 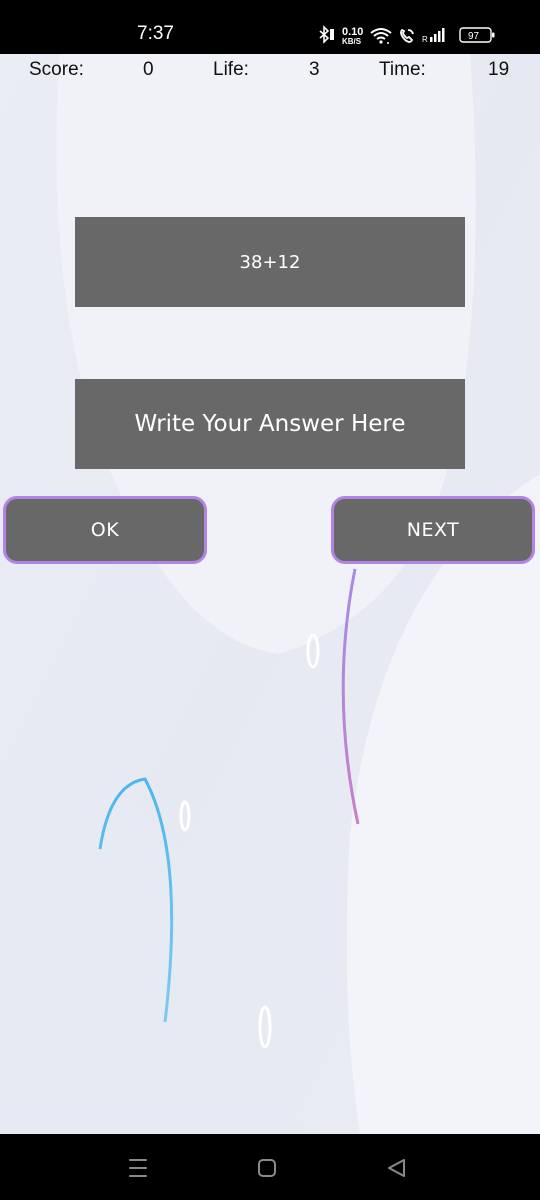 I want to click on life-value: 3, so click(x=314, y=69).